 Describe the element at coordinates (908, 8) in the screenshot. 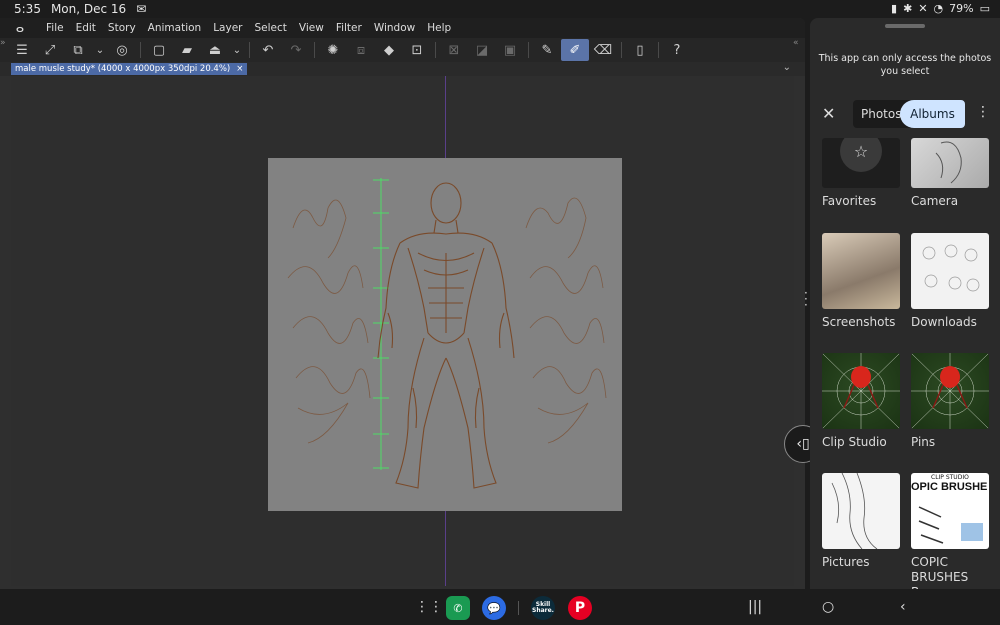

I see `bluetooth-icon: ✱` at that location.